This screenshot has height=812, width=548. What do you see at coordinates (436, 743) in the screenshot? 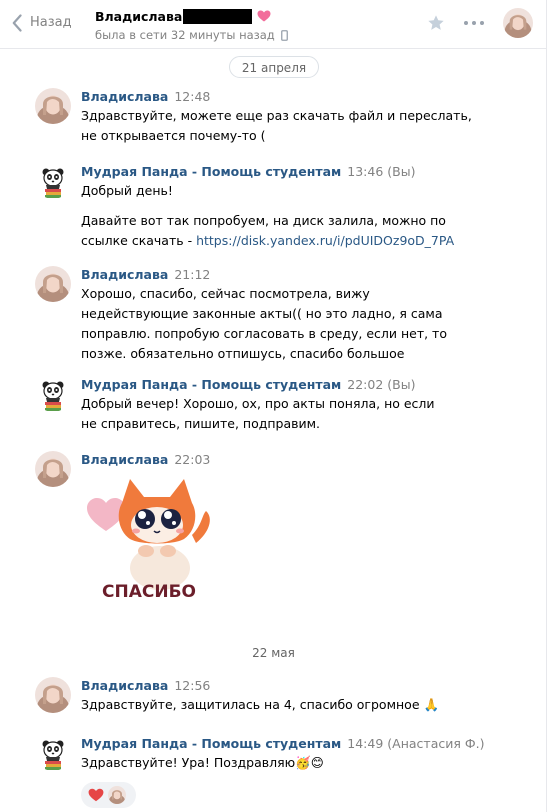
I see `sender-note: (Анастасия Ф.)` at bounding box center [436, 743].